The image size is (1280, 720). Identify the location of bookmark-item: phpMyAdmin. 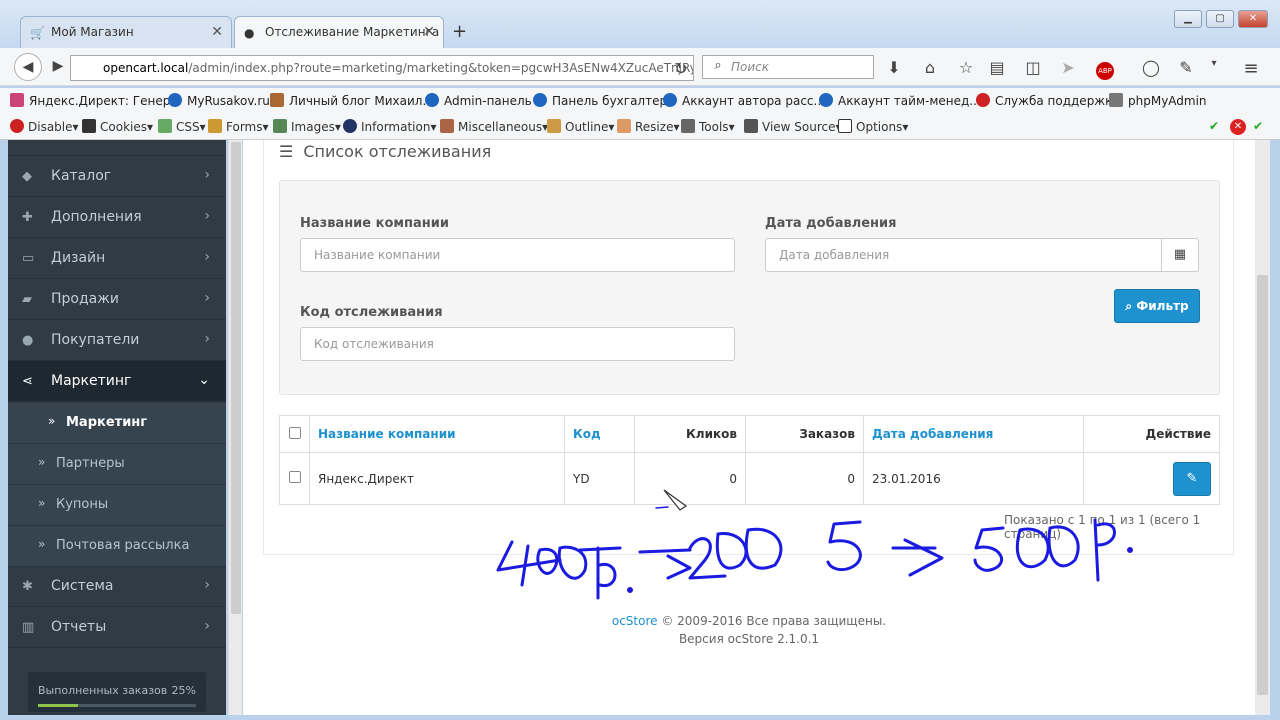
(1158, 100).